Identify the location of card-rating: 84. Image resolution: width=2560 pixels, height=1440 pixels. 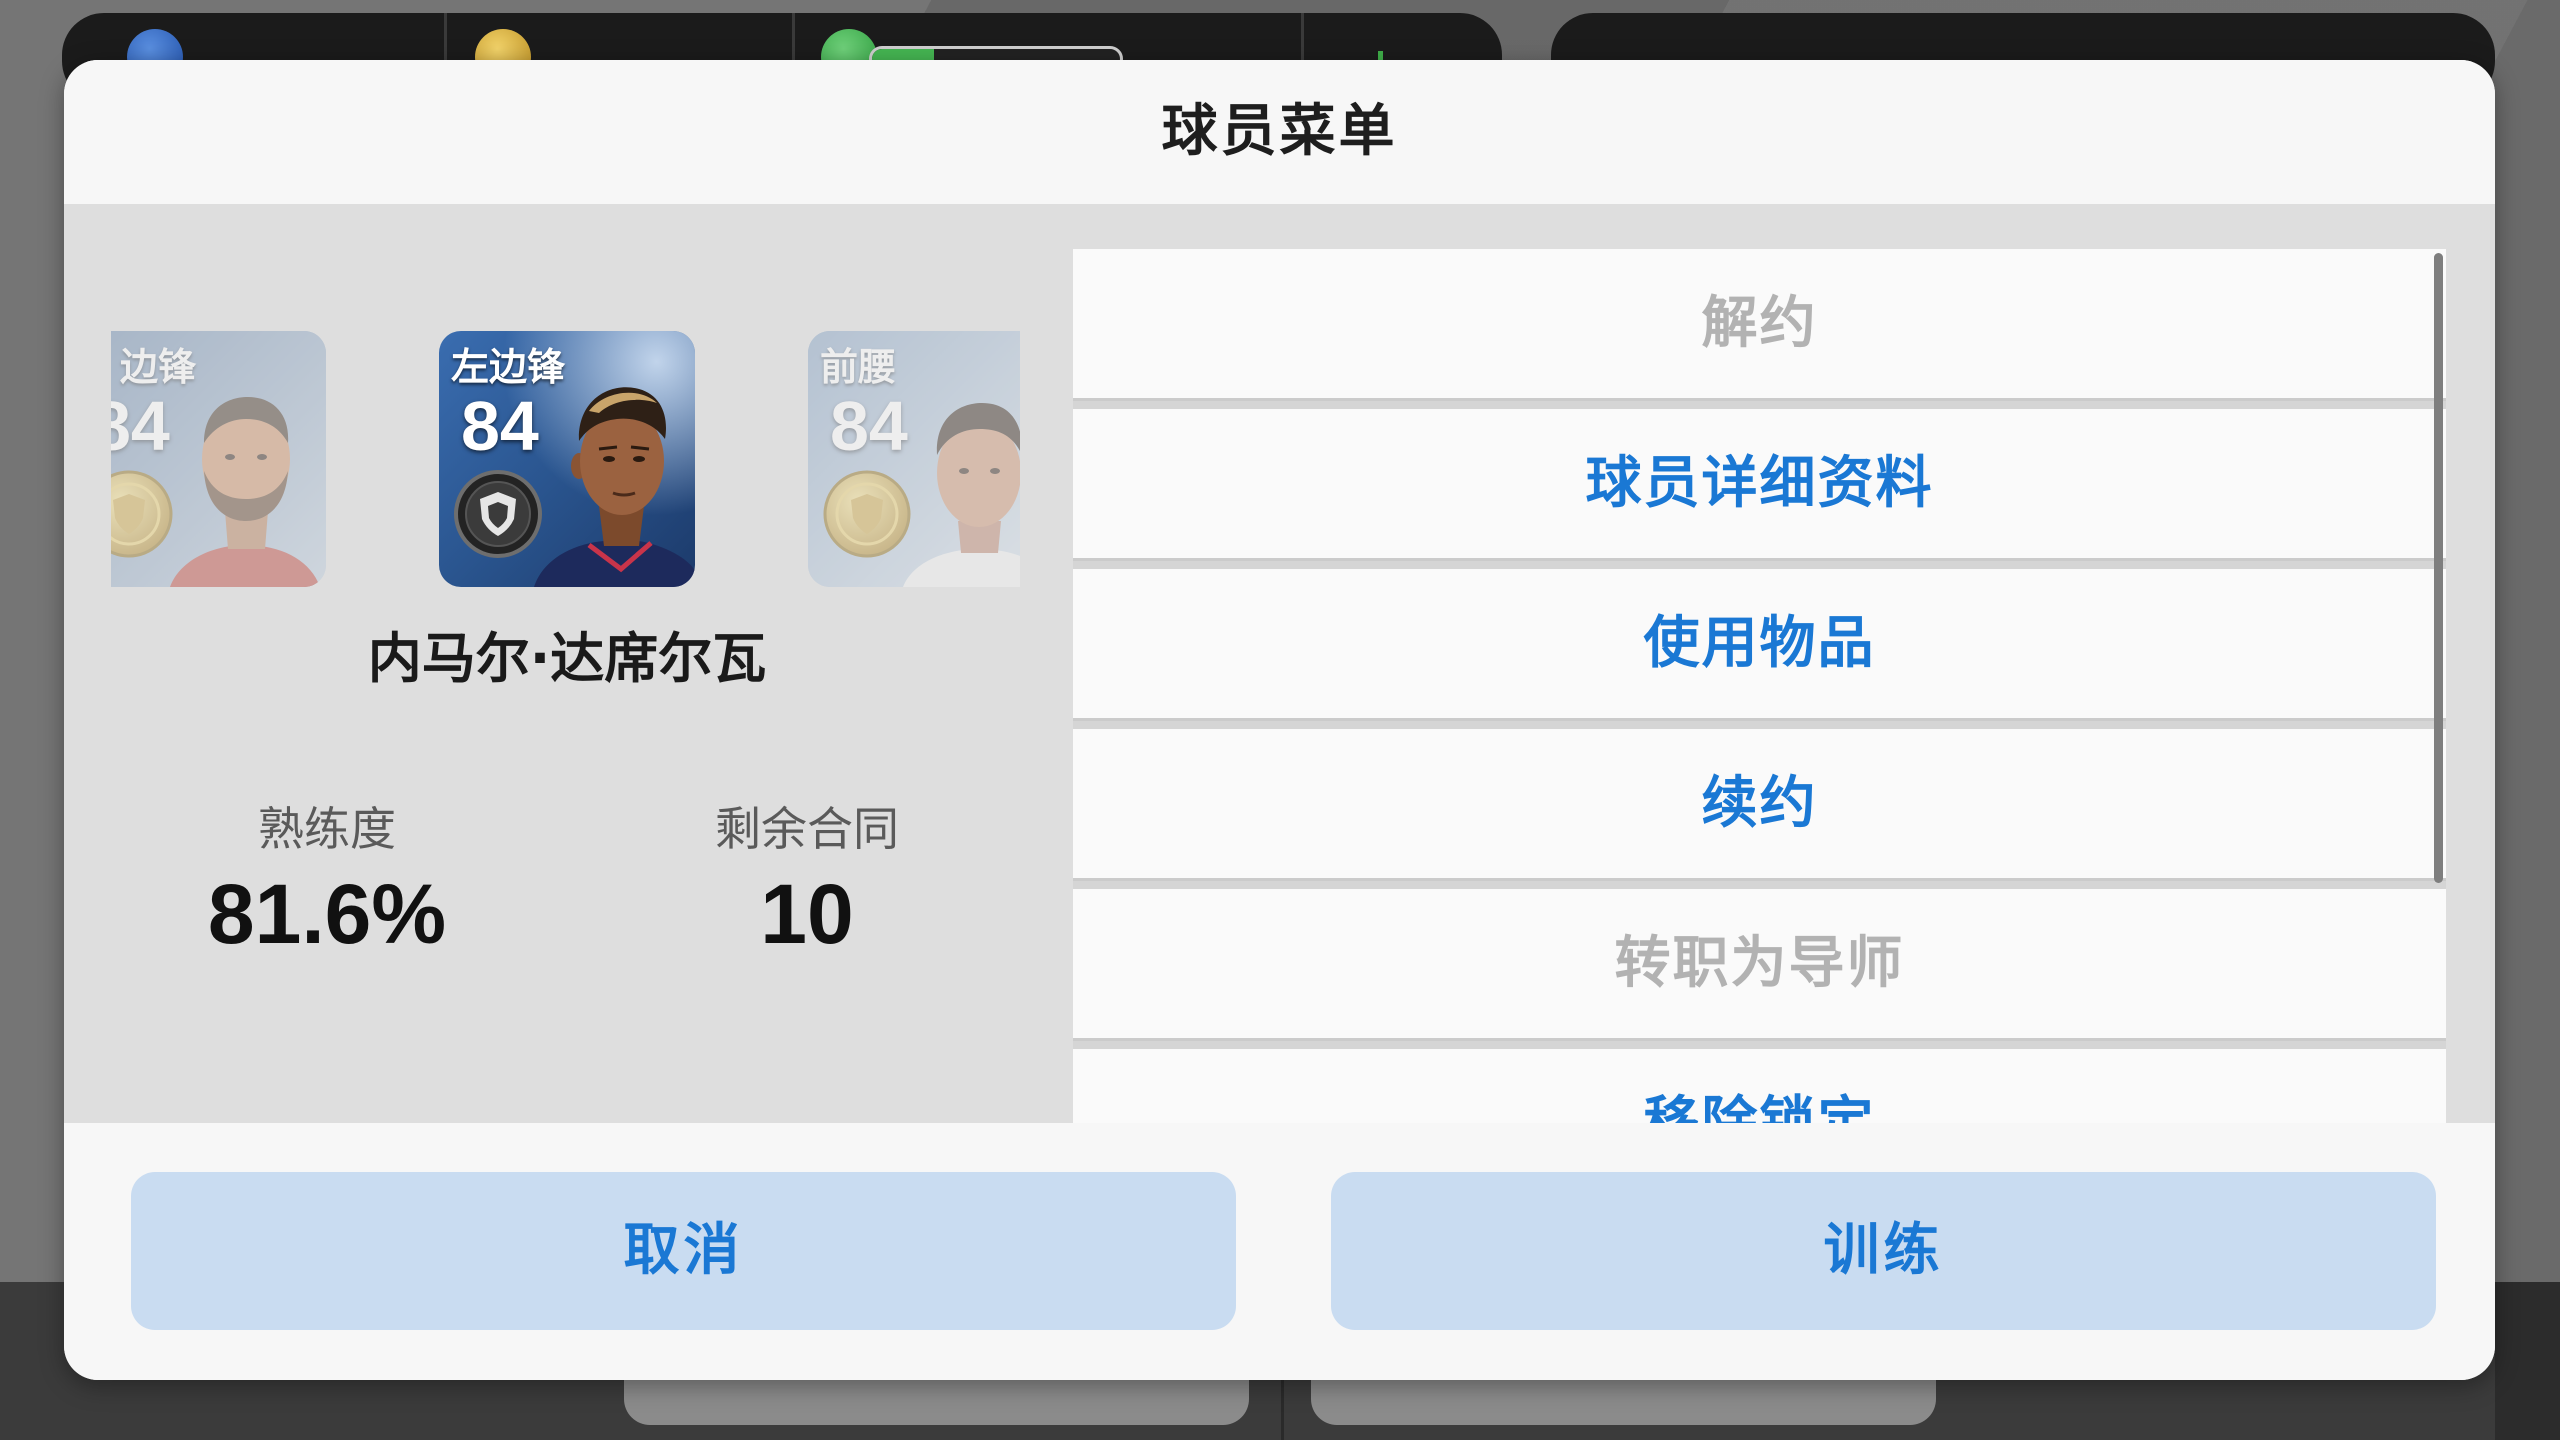
(500, 426).